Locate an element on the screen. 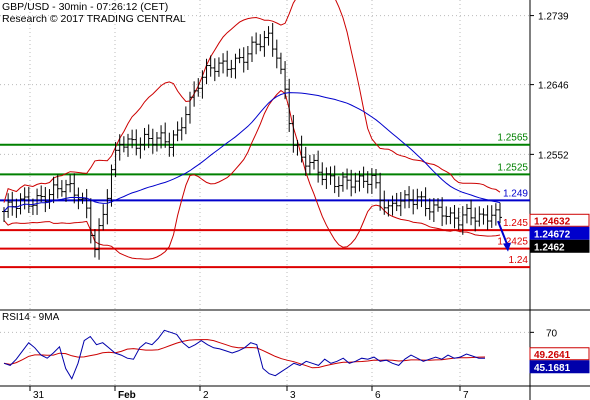 The width and height of the screenshot is (590, 400). rsi-panel: 70 49.2641 45.1681 is located at coordinates (295, 354).